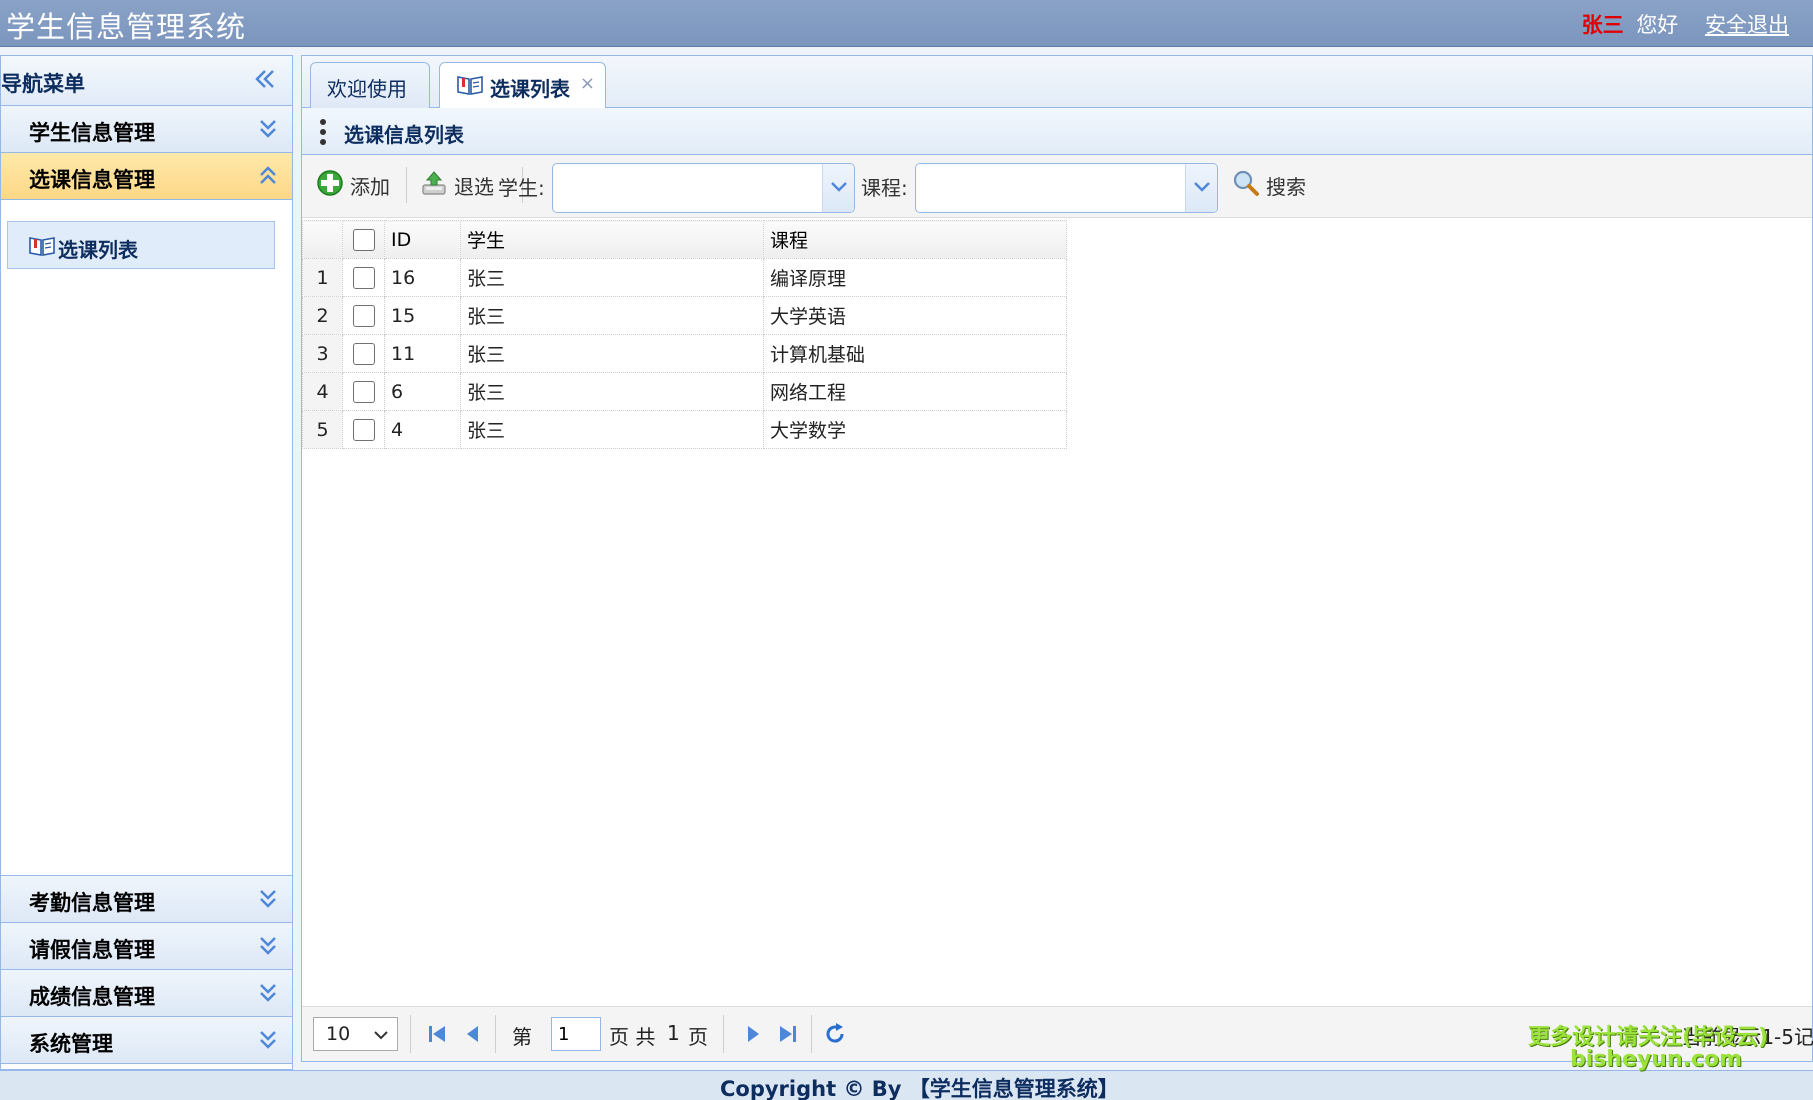 This screenshot has height=1100, width=1813. I want to click on sidebar-header: 导航菜单, so click(146, 81).